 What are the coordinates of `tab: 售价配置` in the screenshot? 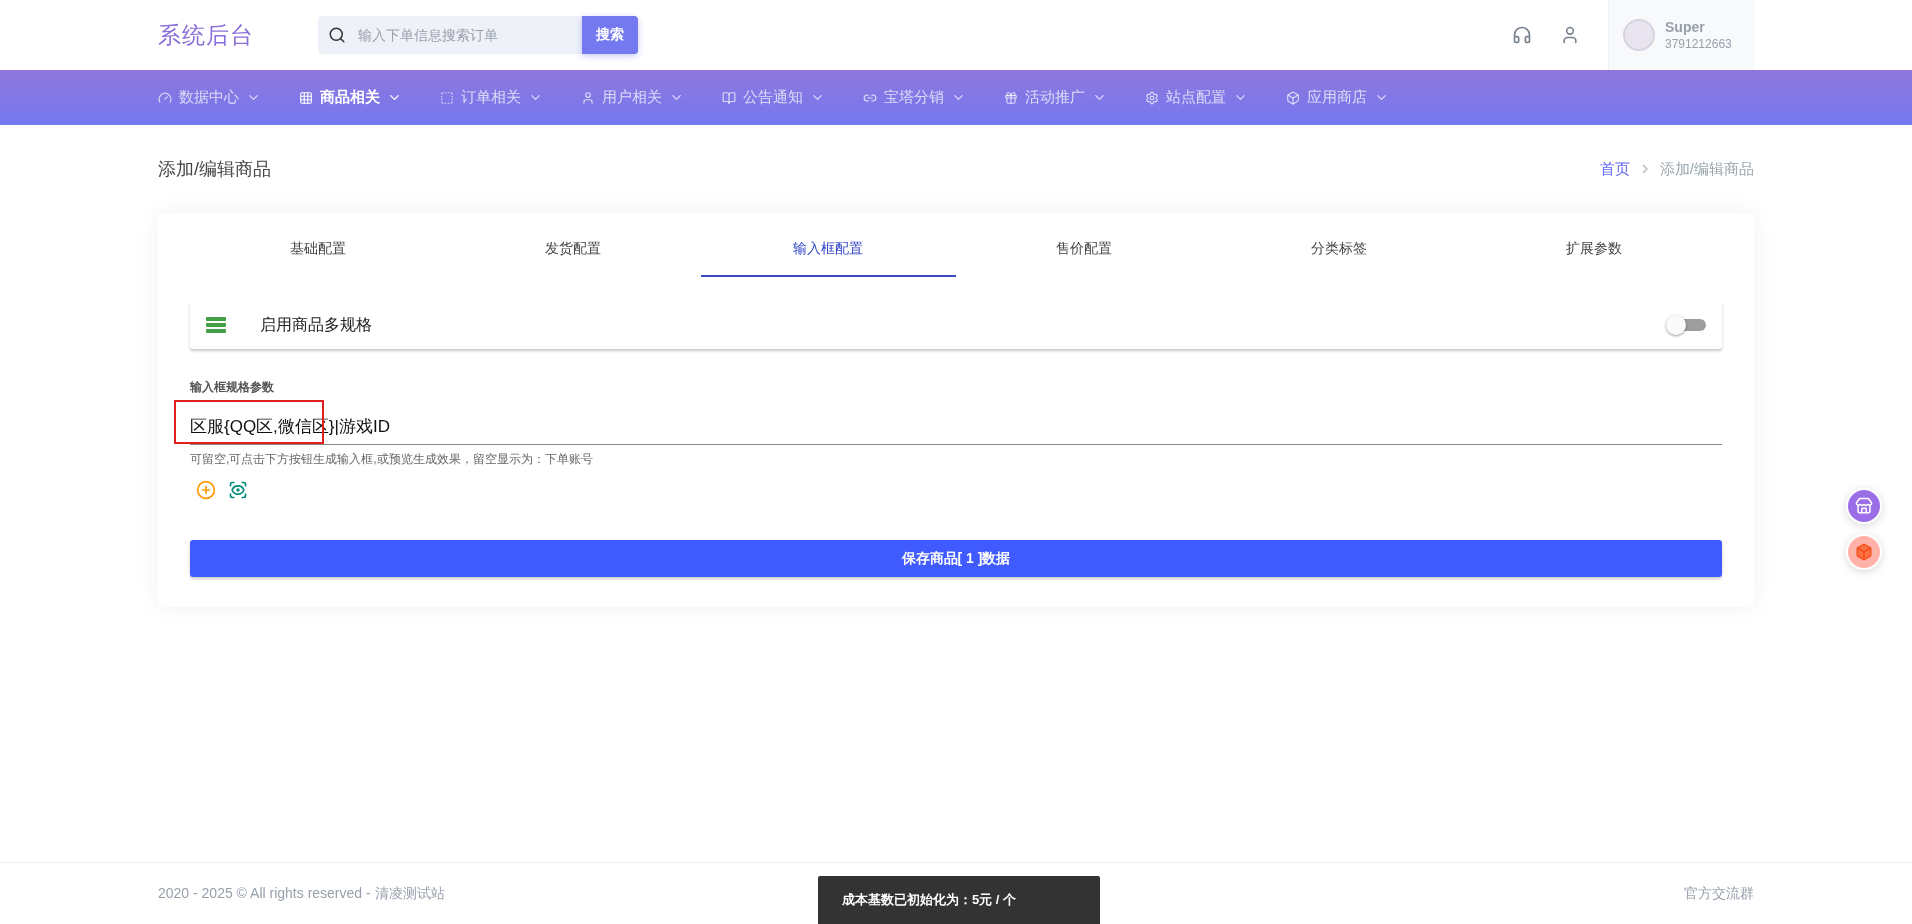 It's located at (1084, 250).